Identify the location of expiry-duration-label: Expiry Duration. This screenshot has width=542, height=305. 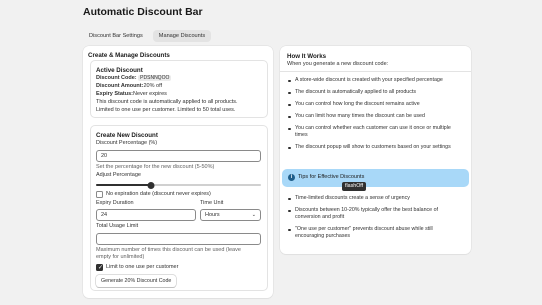
(115, 203).